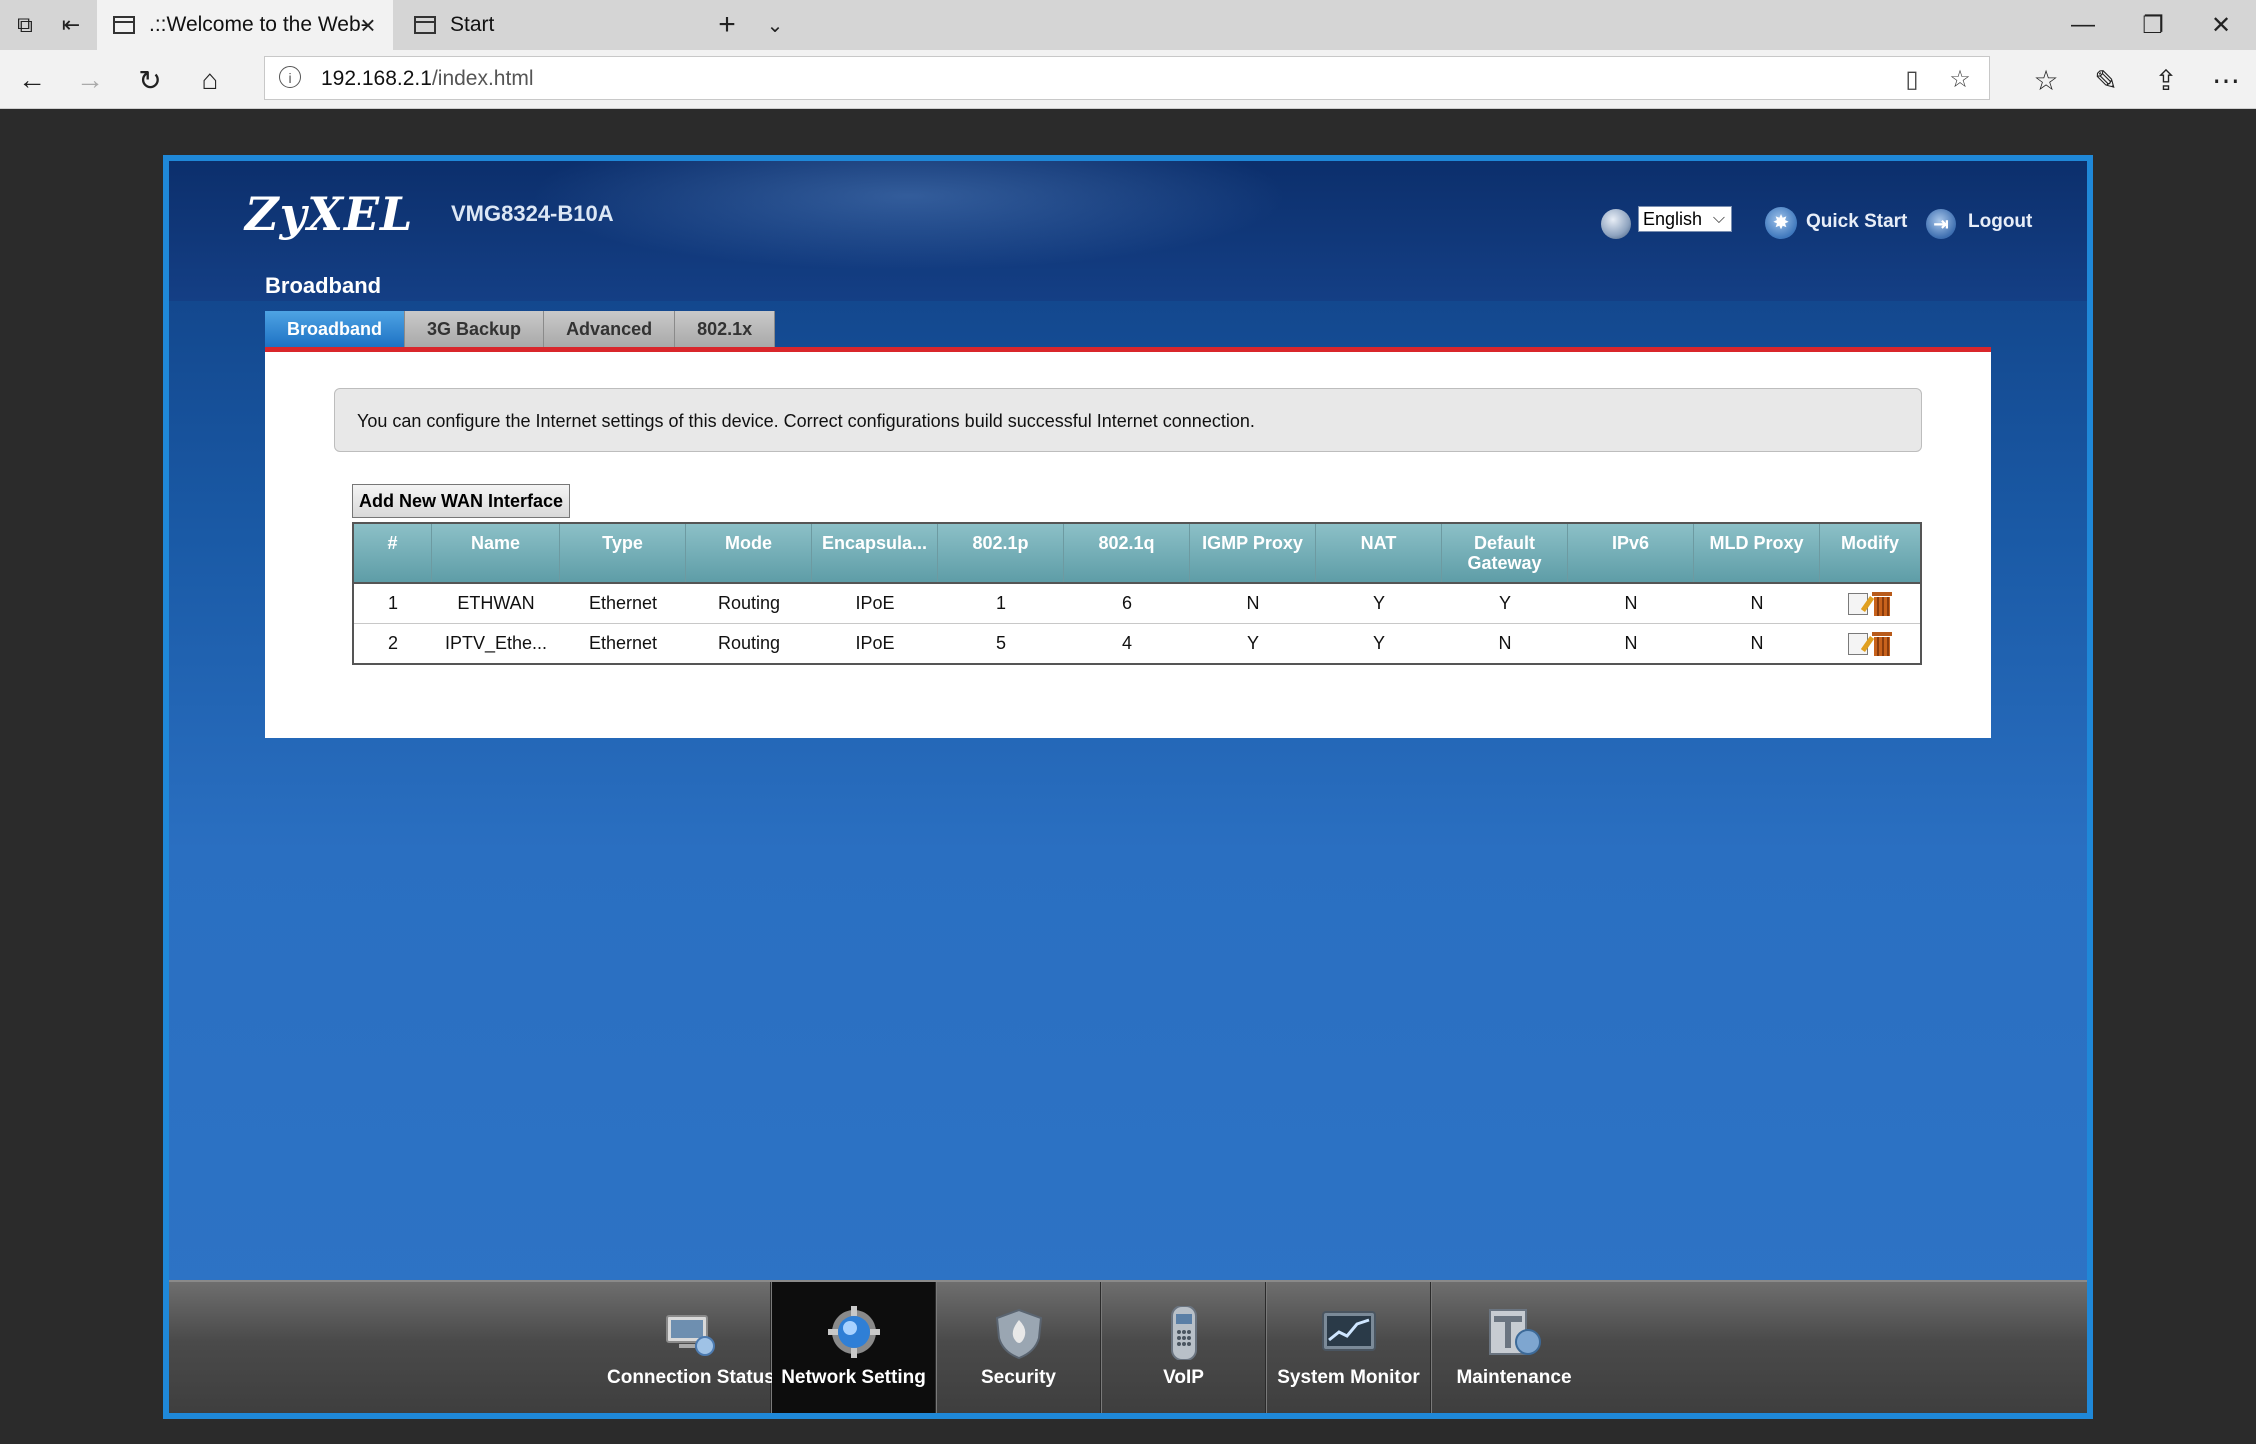 This screenshot has height=1444, width=2256. What do you see at coordinates (853, 1332) in the screenshot?
I see `network-setting-icon` at bounding box center [853, 1332].